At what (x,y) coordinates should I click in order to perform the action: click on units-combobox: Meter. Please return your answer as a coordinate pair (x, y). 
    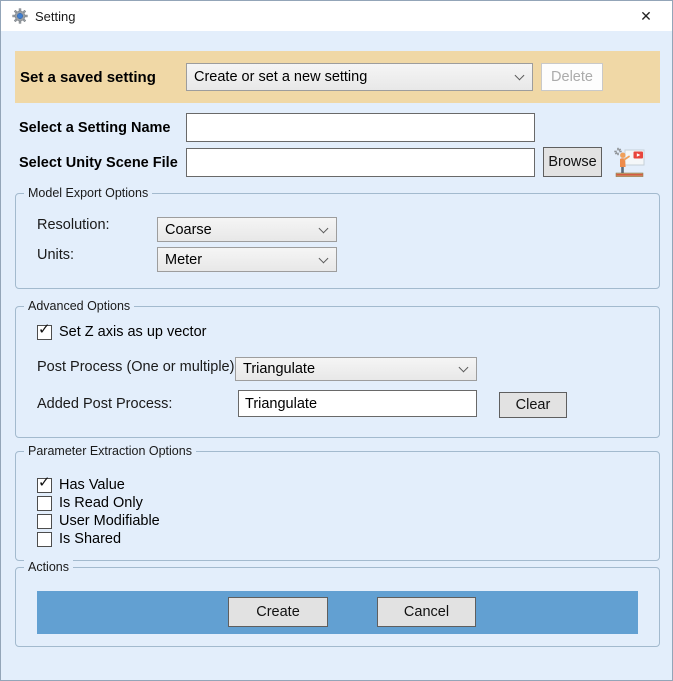
    Looking at the image, I should click on (247, 259).